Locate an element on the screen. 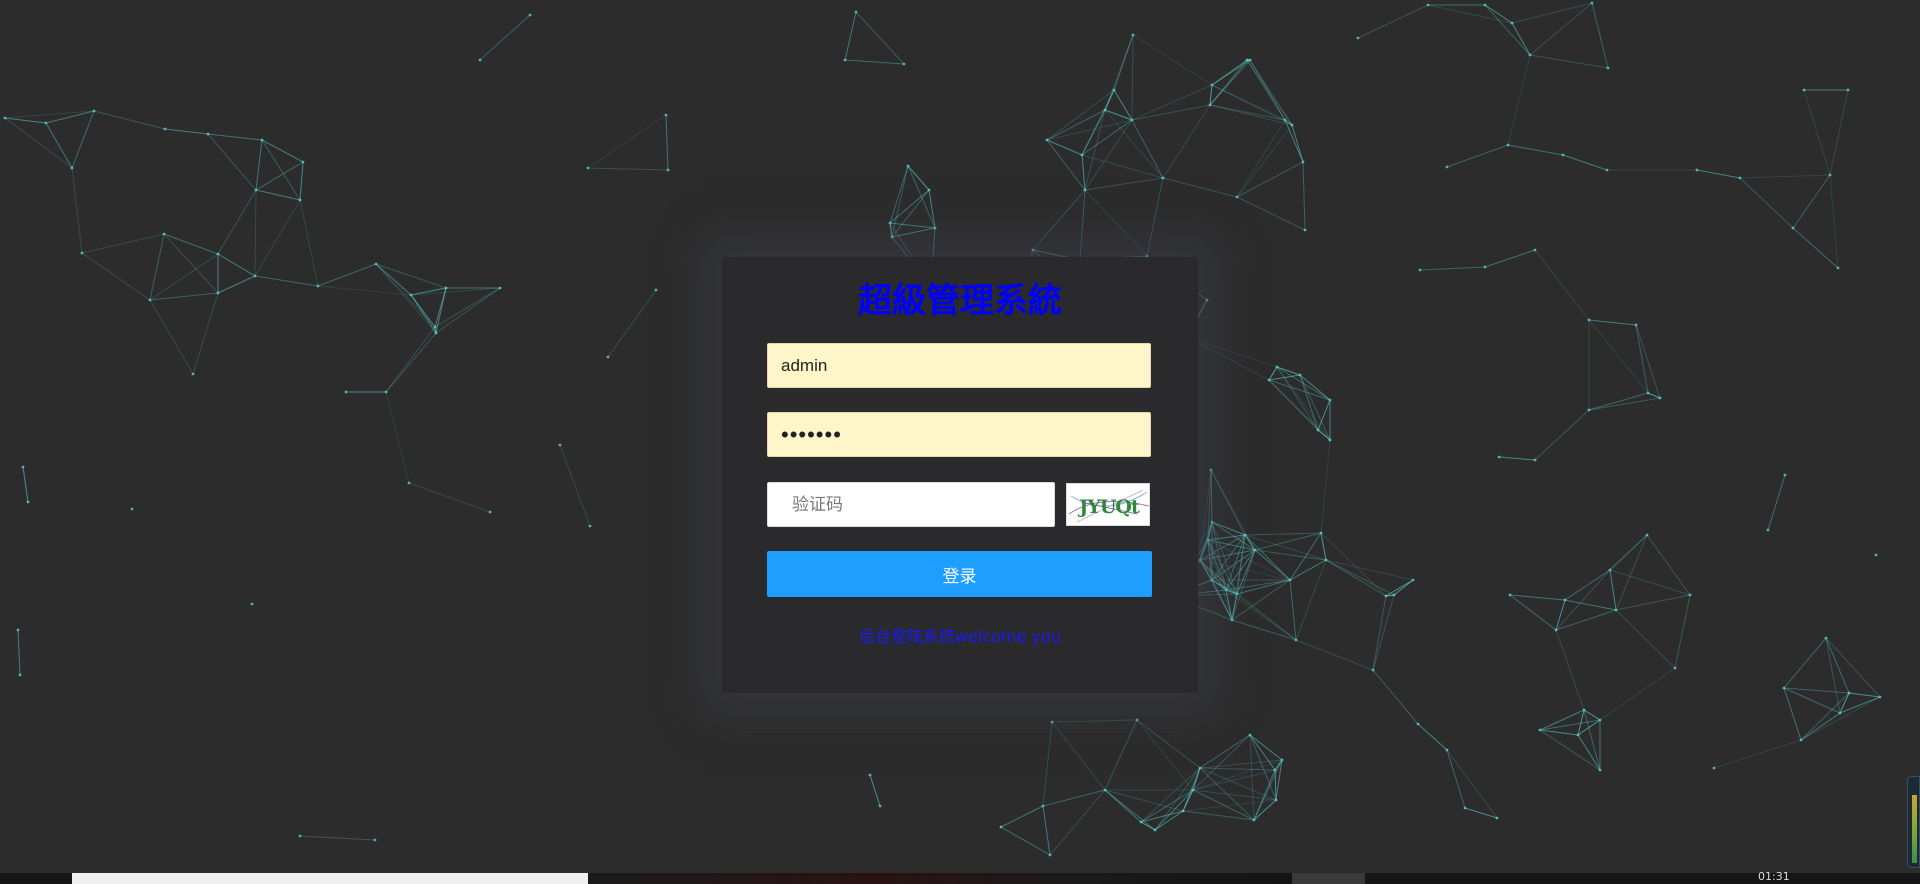 The width and height of the screenshot is (1920, 884). captcha-input is located at coordinates (911, 504).